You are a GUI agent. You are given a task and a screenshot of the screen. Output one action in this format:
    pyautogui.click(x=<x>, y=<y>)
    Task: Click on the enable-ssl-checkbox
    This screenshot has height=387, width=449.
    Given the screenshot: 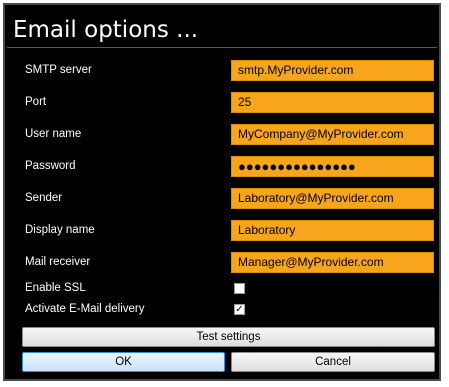 What is the action you would take?
    pyautogui.click(x=239, y=288)
    